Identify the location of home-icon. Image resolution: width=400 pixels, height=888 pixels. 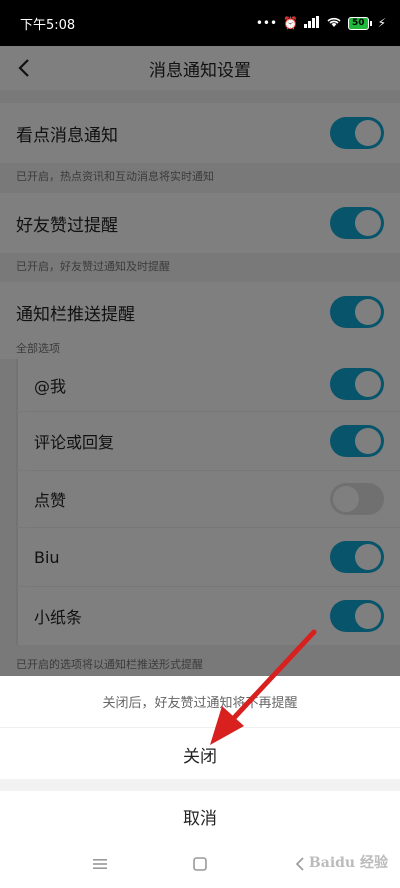
(200, 864).